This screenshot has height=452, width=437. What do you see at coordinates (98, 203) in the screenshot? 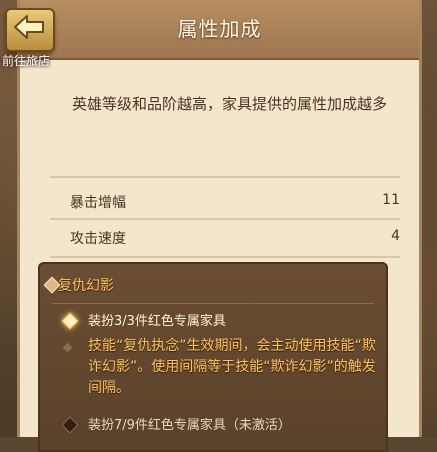
I see `stat-name: 暴击增幅` at bounding box center [98, 203].